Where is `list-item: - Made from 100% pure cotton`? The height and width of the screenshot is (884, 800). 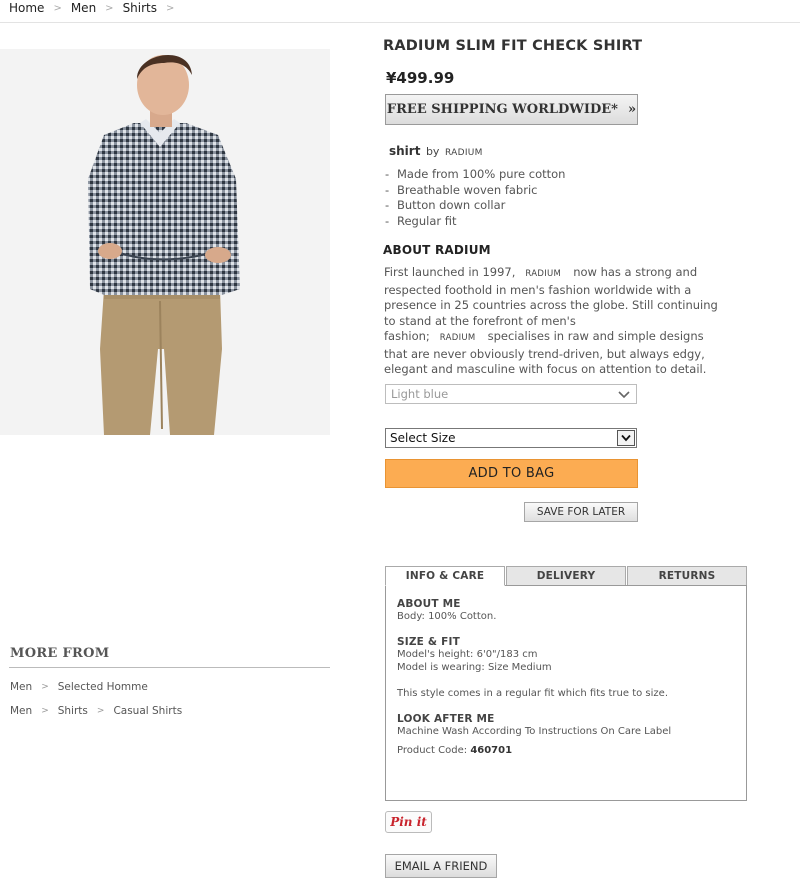
list-item: - Made from 100% pure cotton is located at coordinates (475, 174).